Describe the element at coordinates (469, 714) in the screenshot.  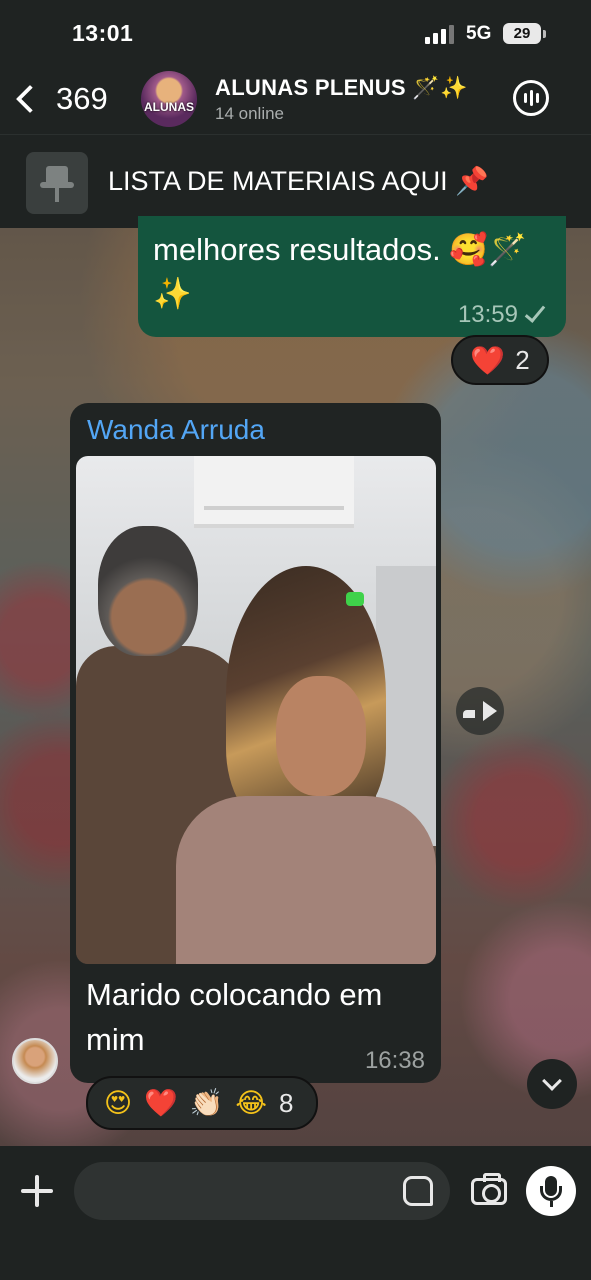
I see `forward-icon` at that location.